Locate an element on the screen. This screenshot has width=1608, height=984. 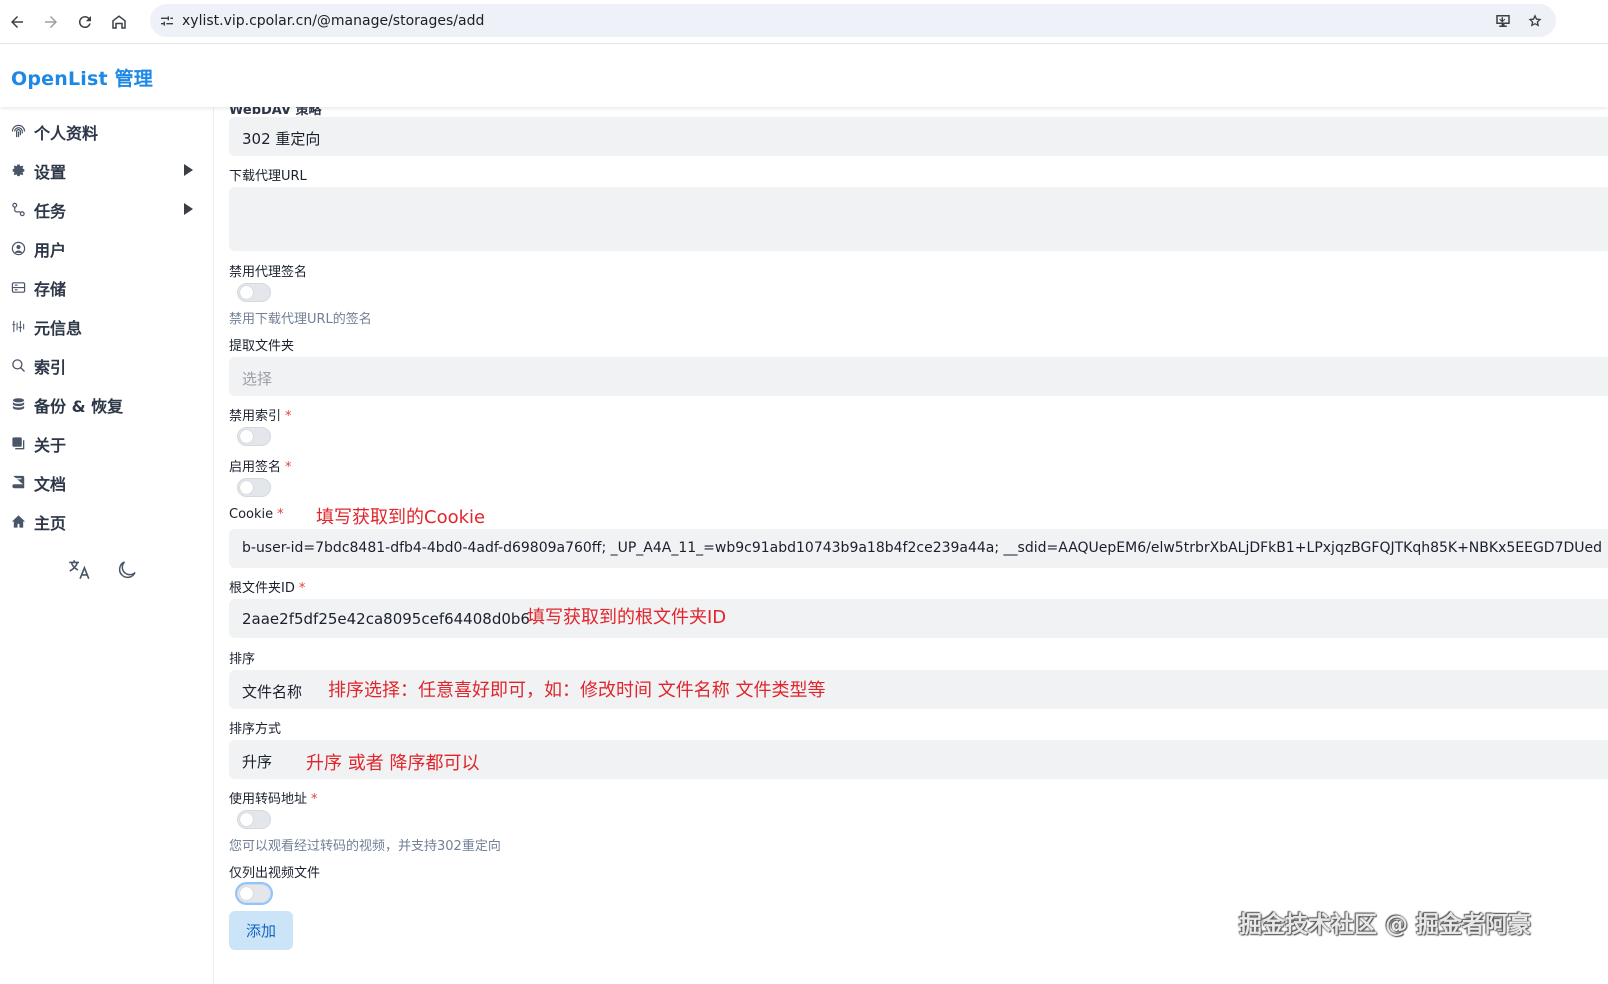
arrow-left-icon is located at coordinates (17, 21).